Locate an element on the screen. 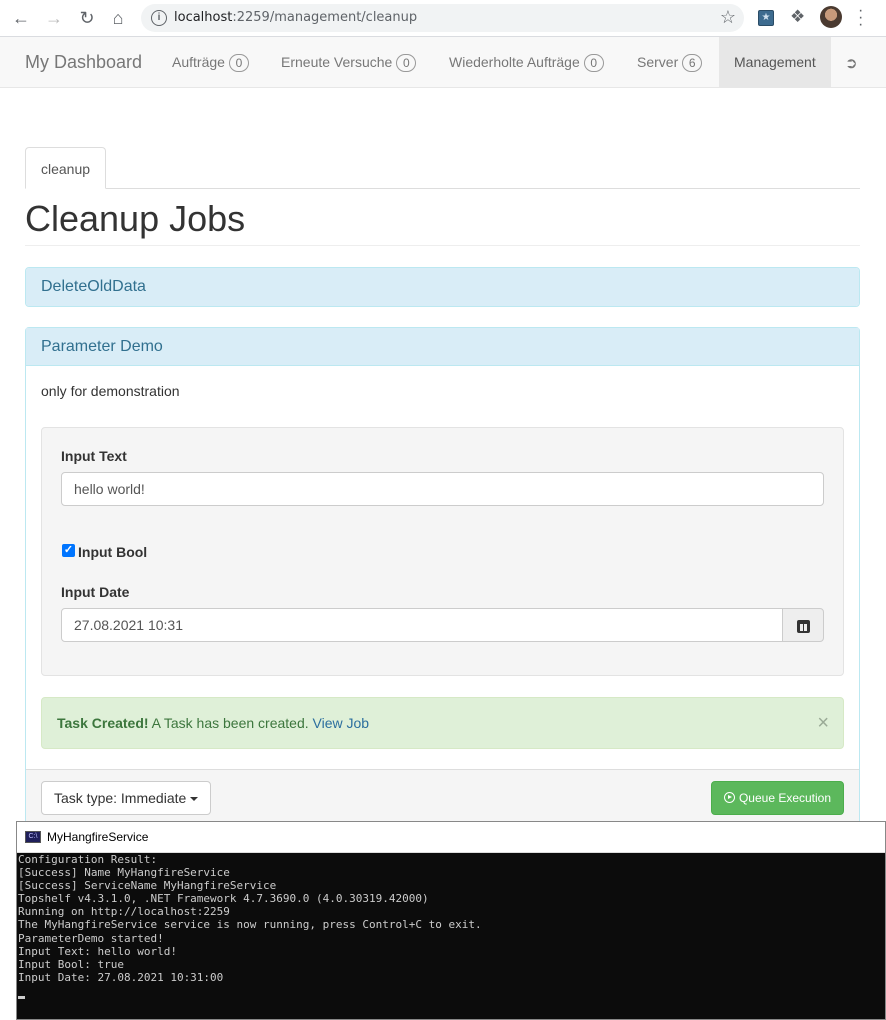 This screenshot has width=886, height=1020. nav-item-auftraege: Aufträge 0 is located at coordinates (210, 62).